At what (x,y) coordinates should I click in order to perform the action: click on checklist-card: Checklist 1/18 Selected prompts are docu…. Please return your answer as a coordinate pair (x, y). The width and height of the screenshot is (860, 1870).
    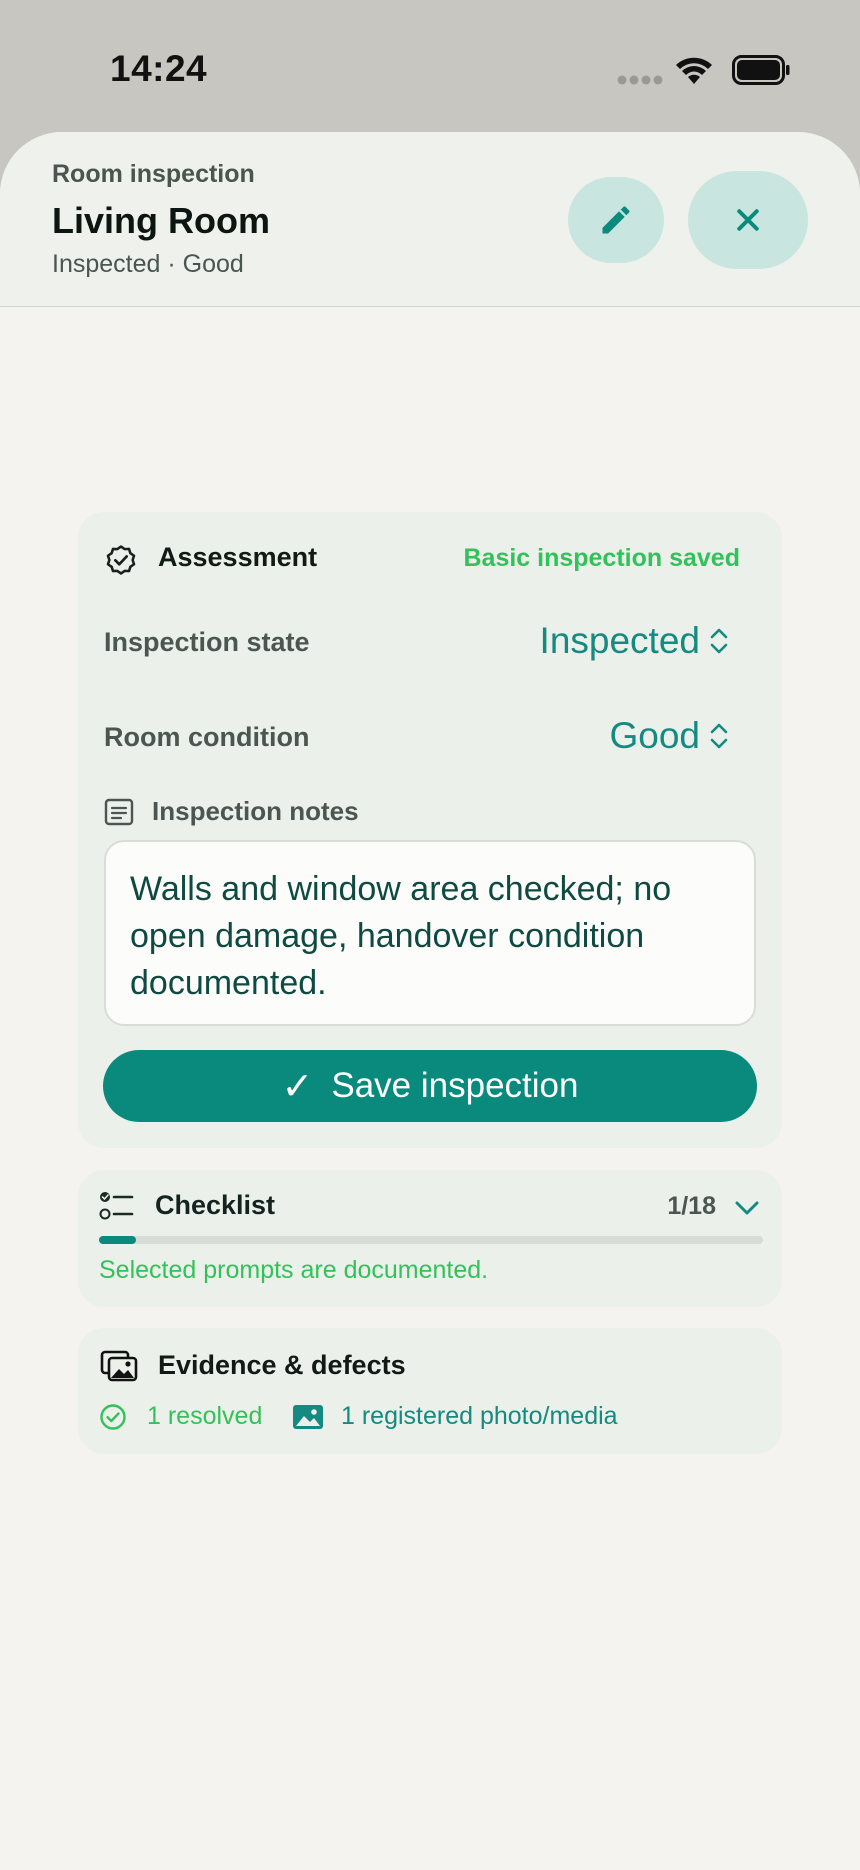
    Looking at the image, I should click on (430, 1238).